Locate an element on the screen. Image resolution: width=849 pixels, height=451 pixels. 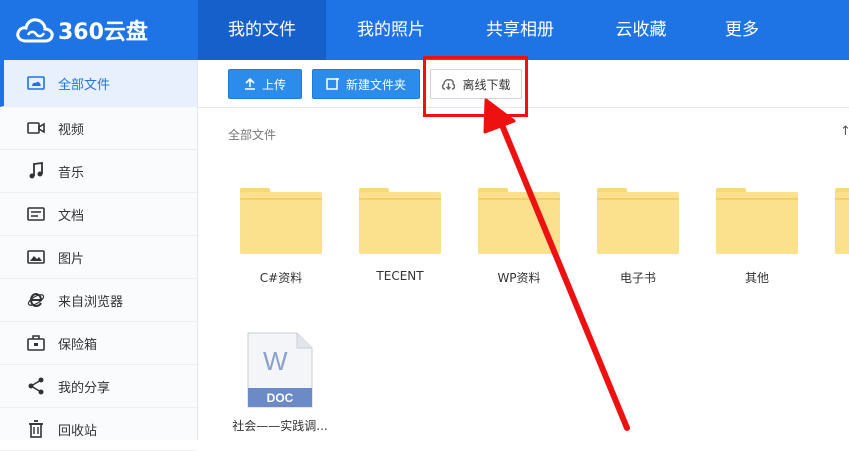
nav-shared-albums: 共享相册 is located at coordinates (520, 30).